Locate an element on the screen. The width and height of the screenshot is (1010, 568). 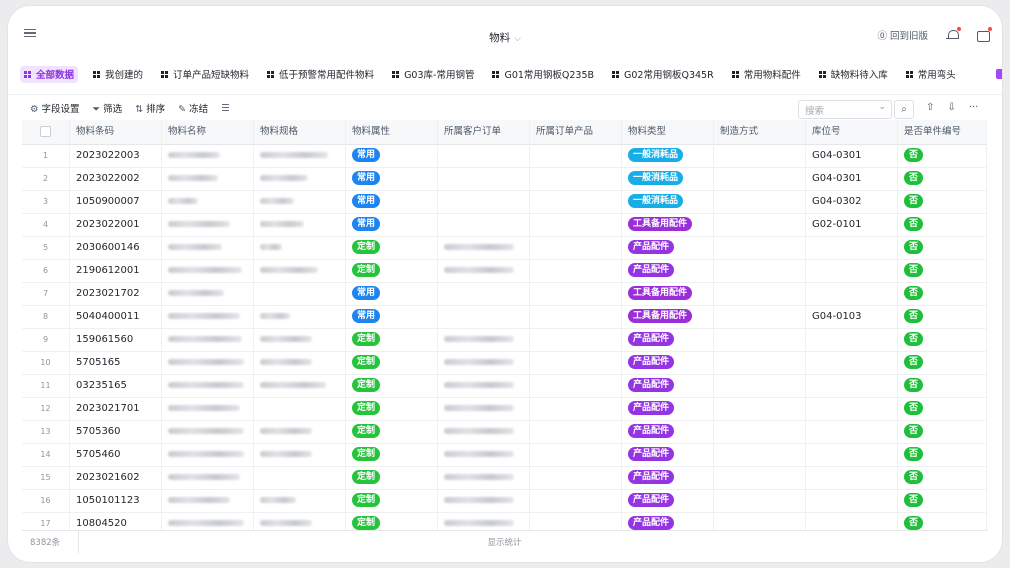
table-row: 2 2023022002 常用 一般消耗品 G04-0301 否 is located at coordinates (504, 179).